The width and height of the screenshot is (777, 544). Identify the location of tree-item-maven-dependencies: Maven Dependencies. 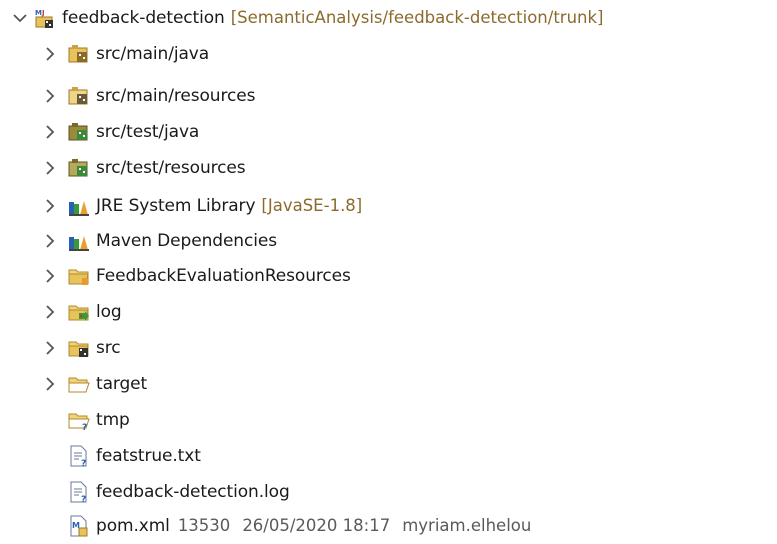
(158, 241).